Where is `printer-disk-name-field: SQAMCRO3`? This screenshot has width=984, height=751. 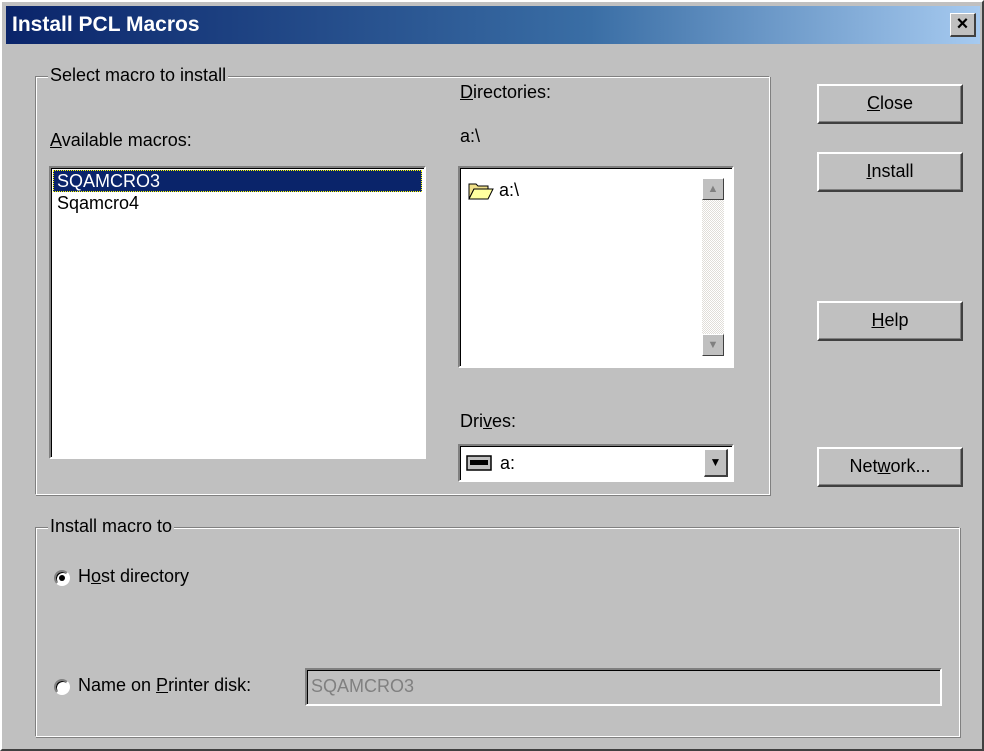
printer-disk-name-field: SQAMCRO3 is located at coordinates (623, 687).